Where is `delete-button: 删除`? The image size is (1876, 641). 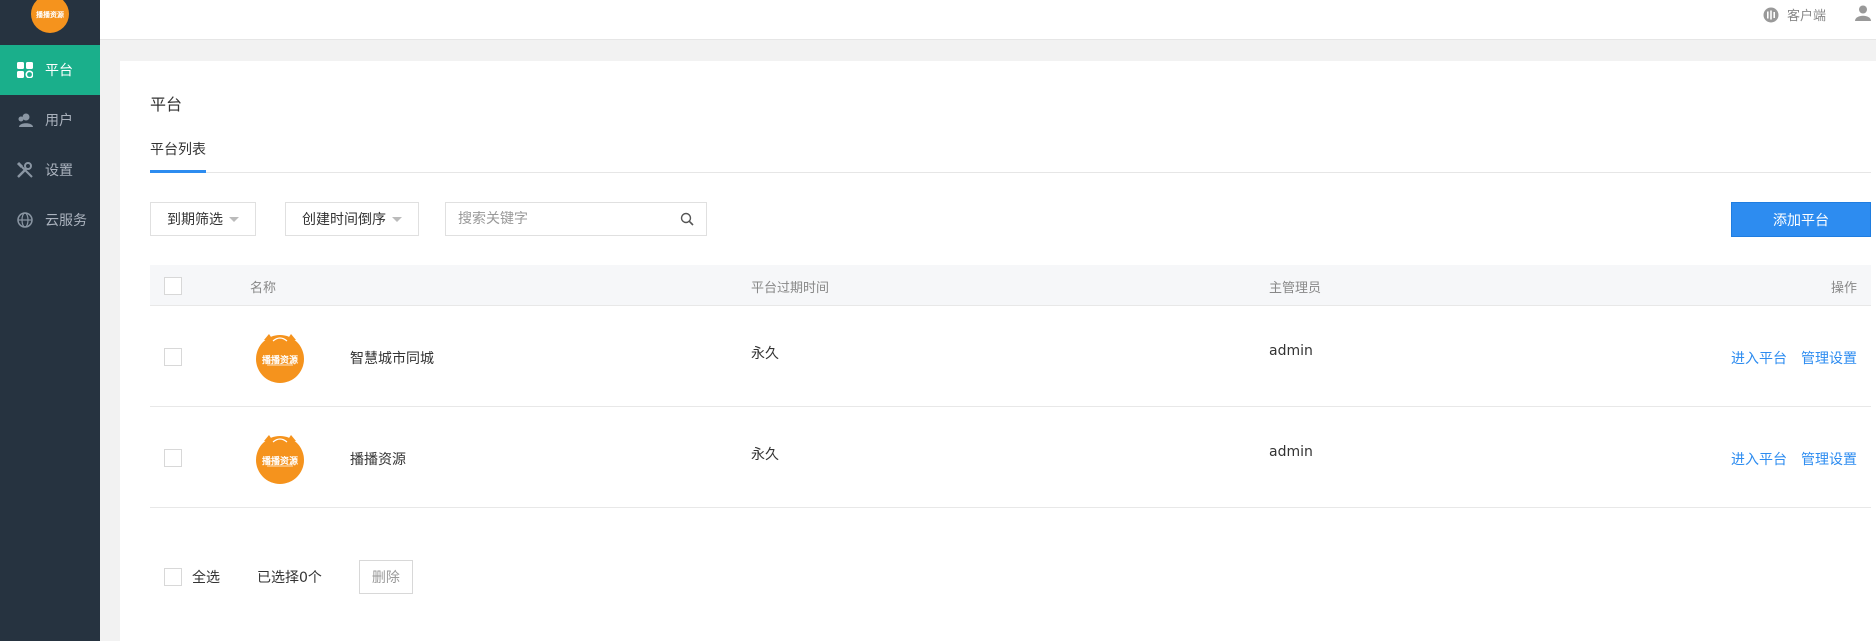 delete-button: 删除 is located at coordinates (385, 577).